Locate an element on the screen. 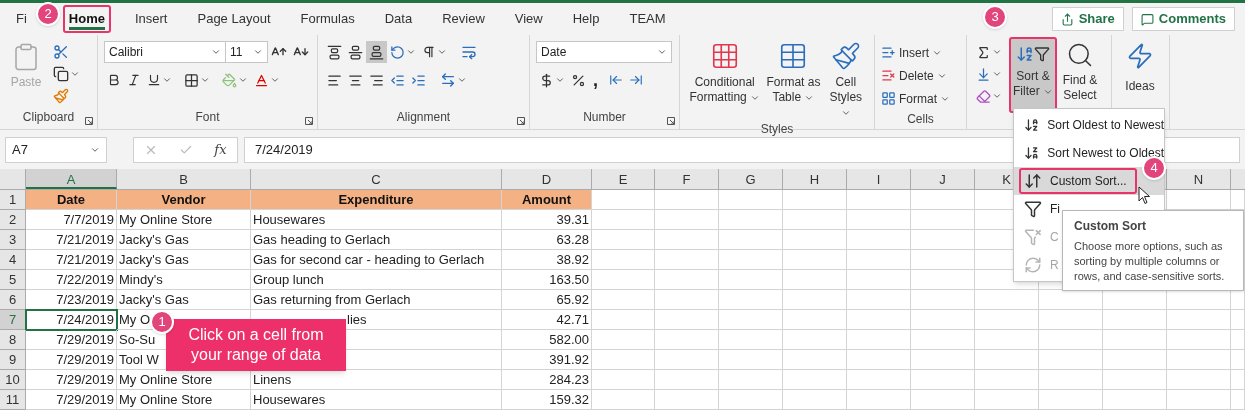  table-cell: Gas returning from Gerlach is located at coordinates (376, 300).